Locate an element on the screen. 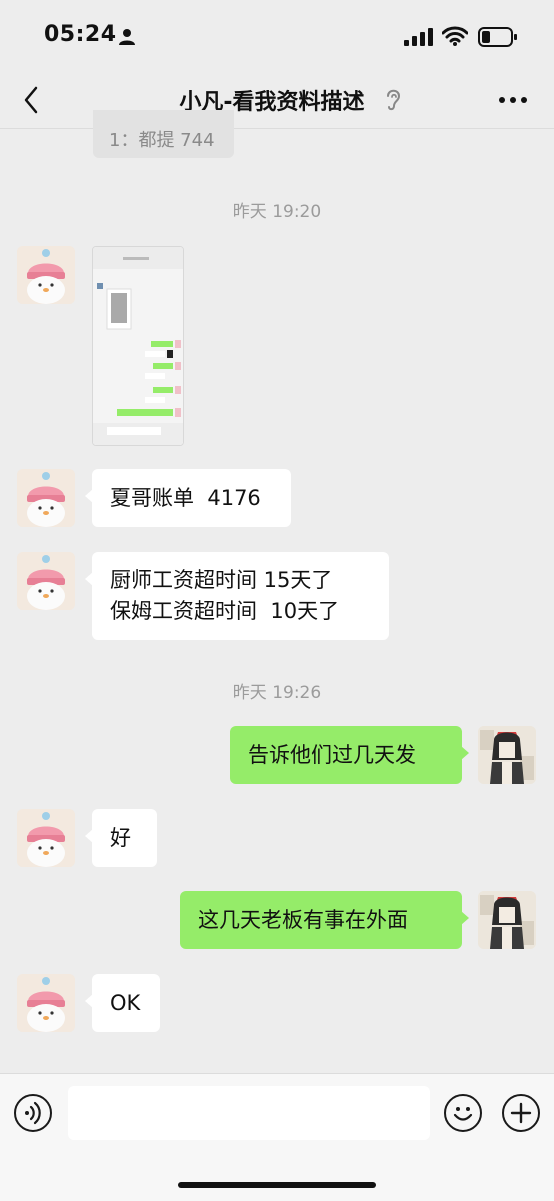  message-text: 夏哥账单 4176 is located at coordinates (185, 498).